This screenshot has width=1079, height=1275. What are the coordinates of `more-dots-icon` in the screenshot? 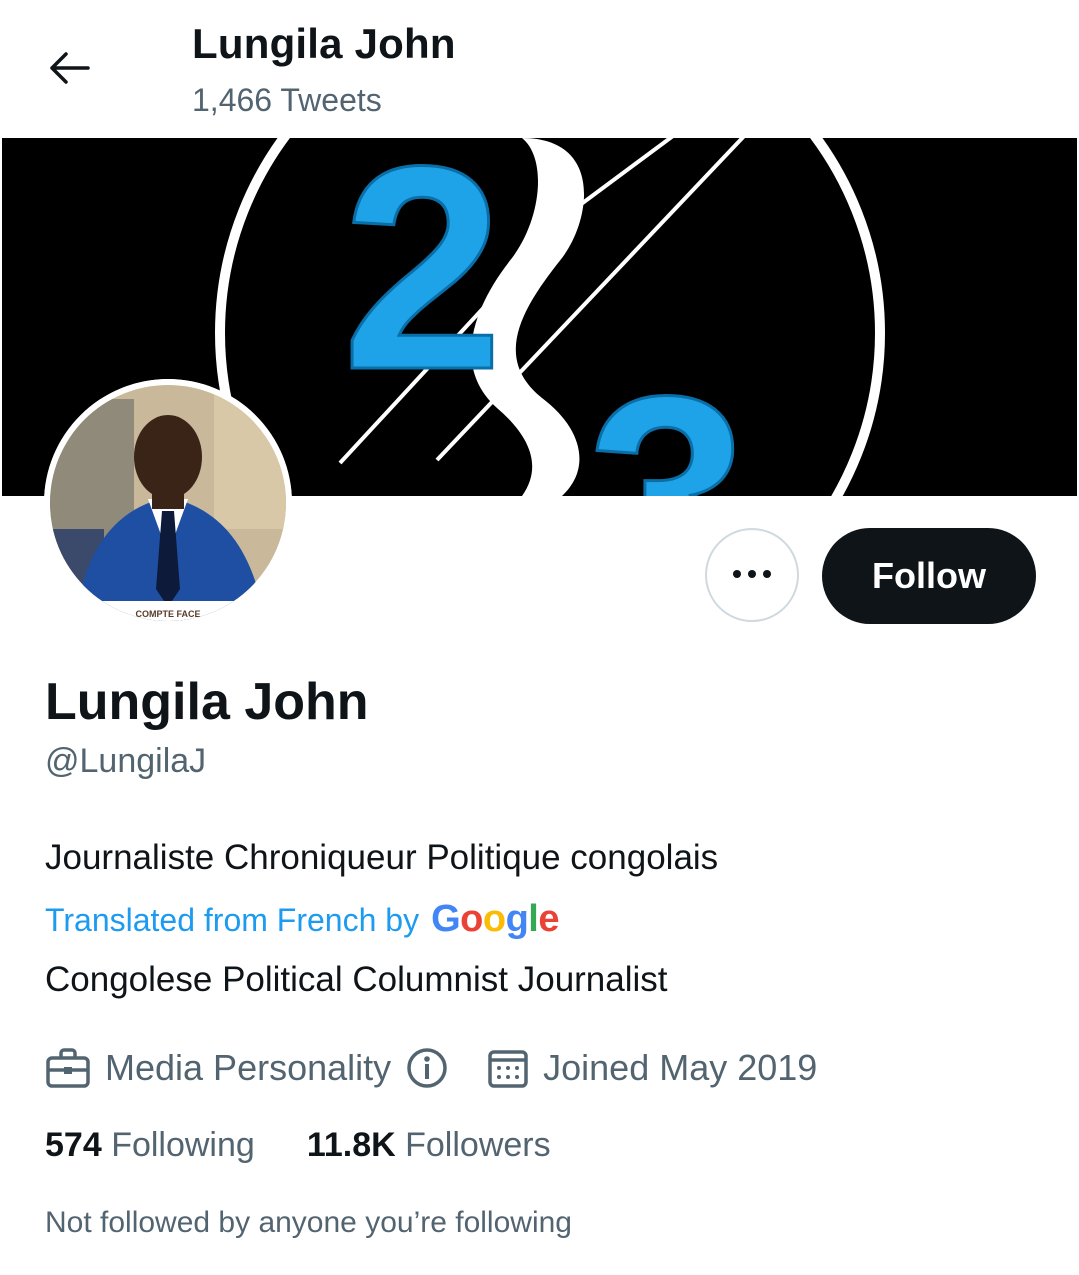 It's located at (752, 575).